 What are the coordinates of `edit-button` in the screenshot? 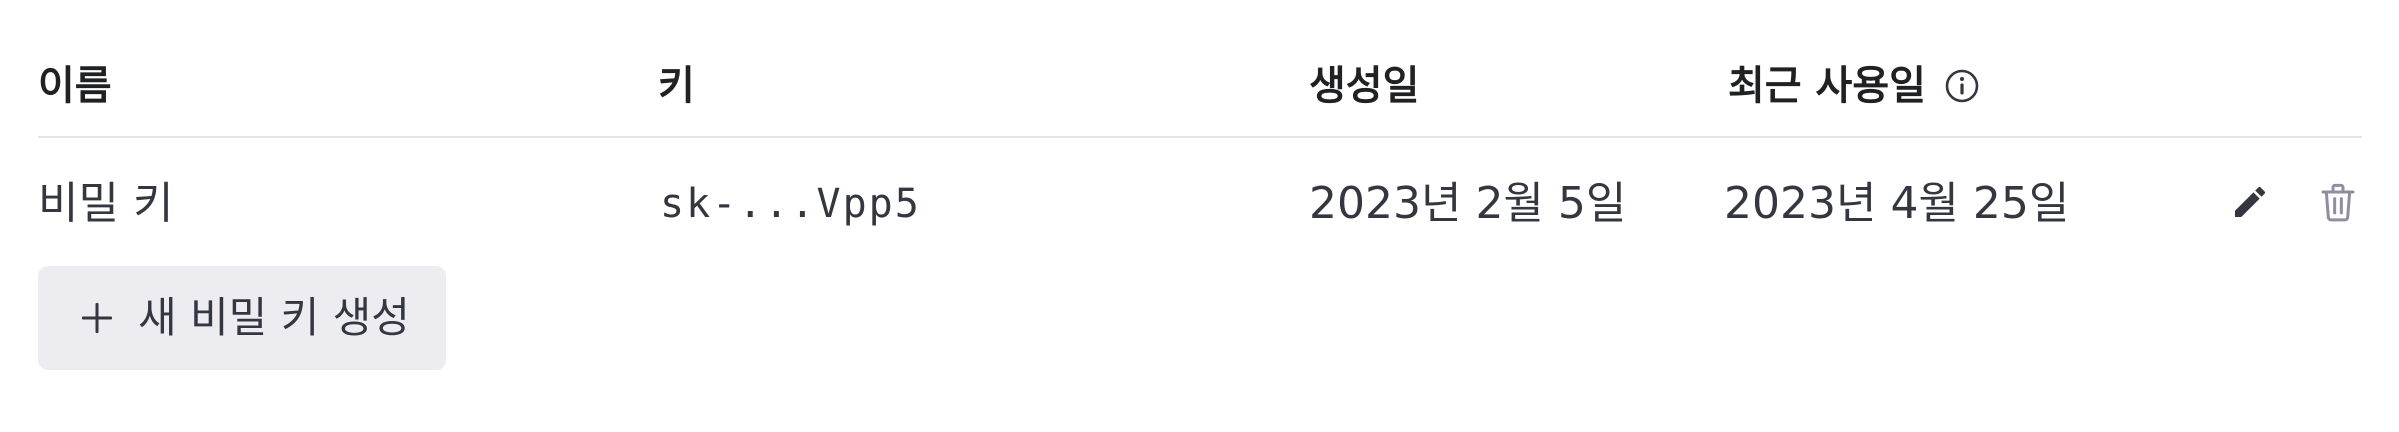 It's located at (2250, 202).